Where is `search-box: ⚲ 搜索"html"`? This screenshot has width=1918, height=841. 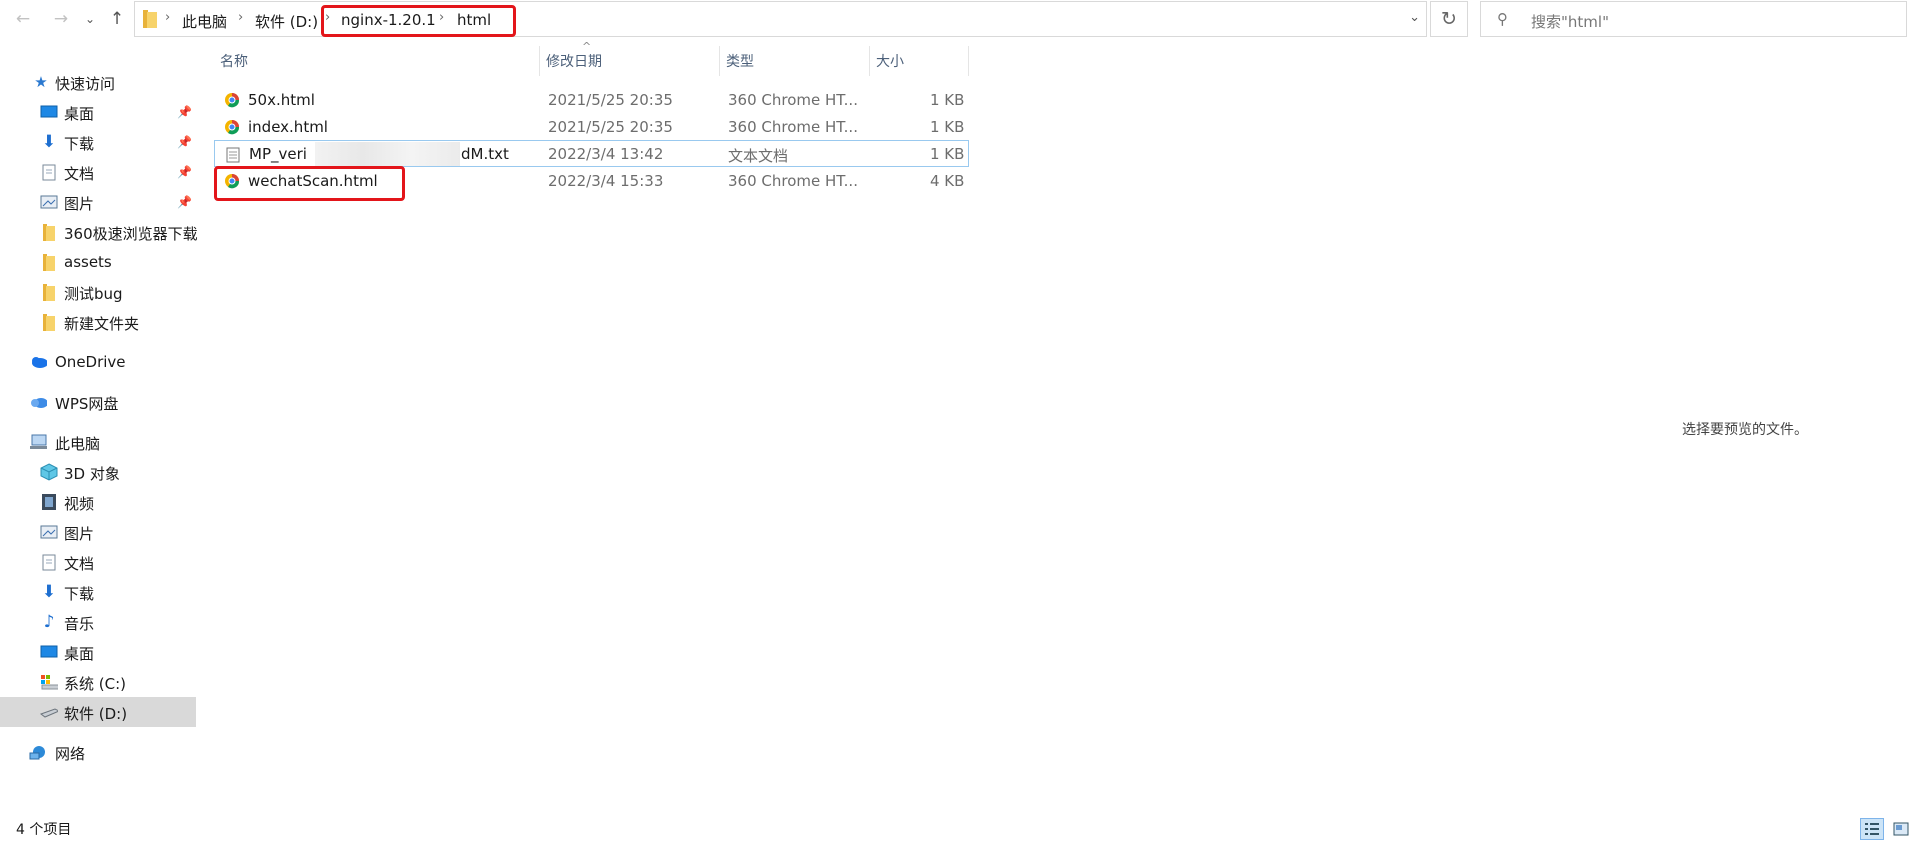
search-box: ⚲ 搜索"html" is located at coordinates (1693, 19).